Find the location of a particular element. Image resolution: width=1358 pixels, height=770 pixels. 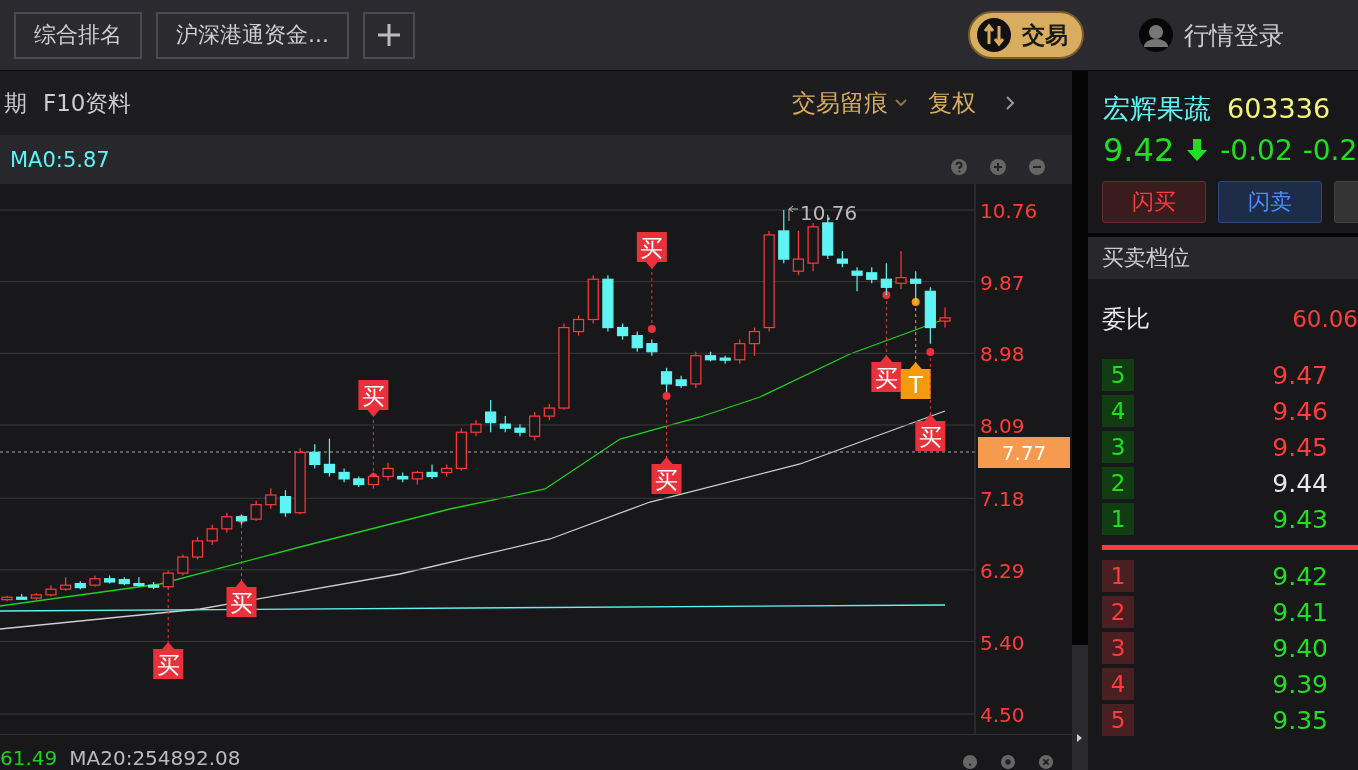

ask-price: 9.47 is located at coordinates (1300, 375).